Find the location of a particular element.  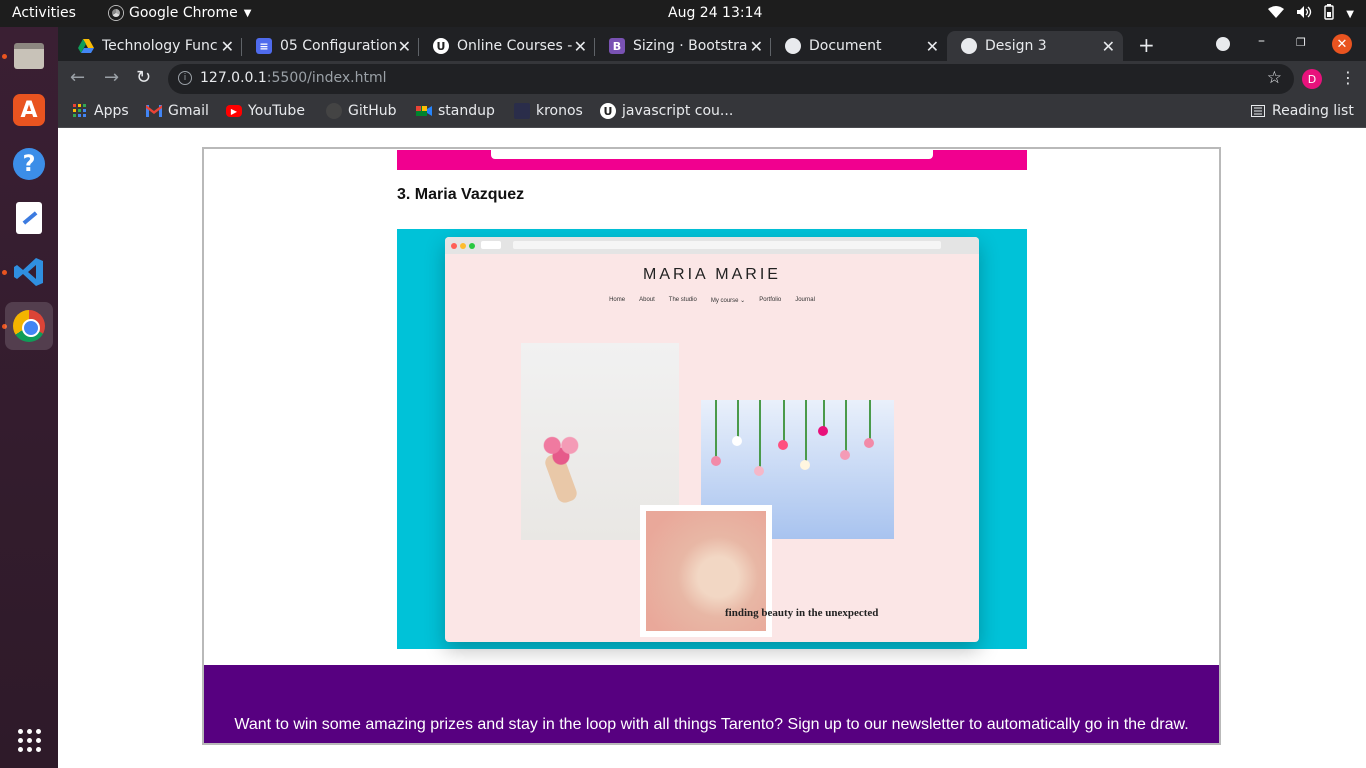

youtube-icon: ▶ is located at coordinates (234, 111).